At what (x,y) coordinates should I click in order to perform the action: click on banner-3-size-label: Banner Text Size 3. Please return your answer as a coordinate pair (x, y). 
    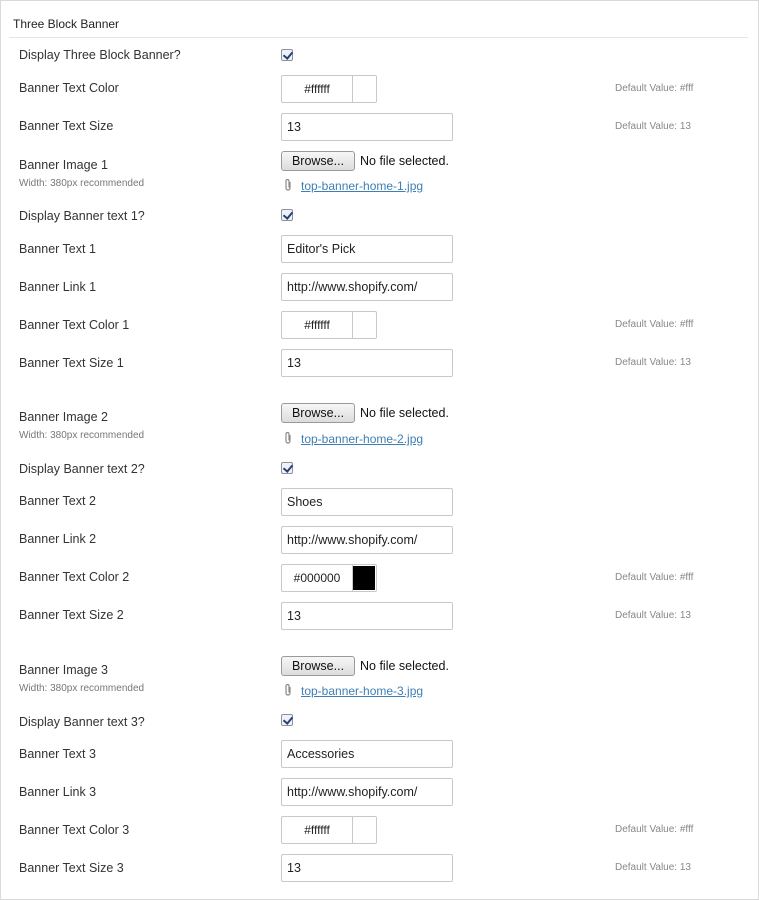
    Looking at the image, I should click on (71, 868).